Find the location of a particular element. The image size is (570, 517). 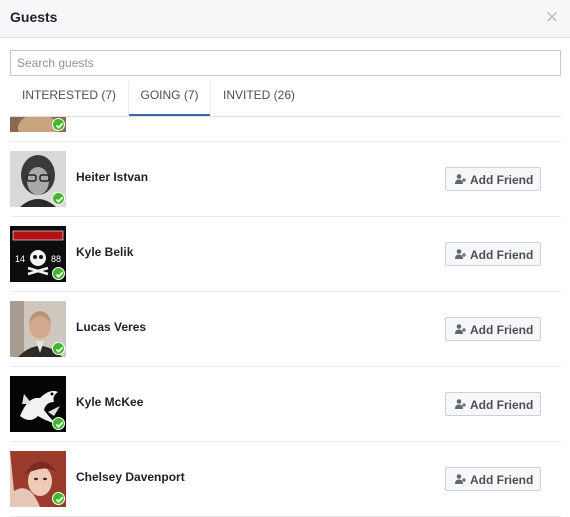

tab-divider is located at coordinates (210, 98).